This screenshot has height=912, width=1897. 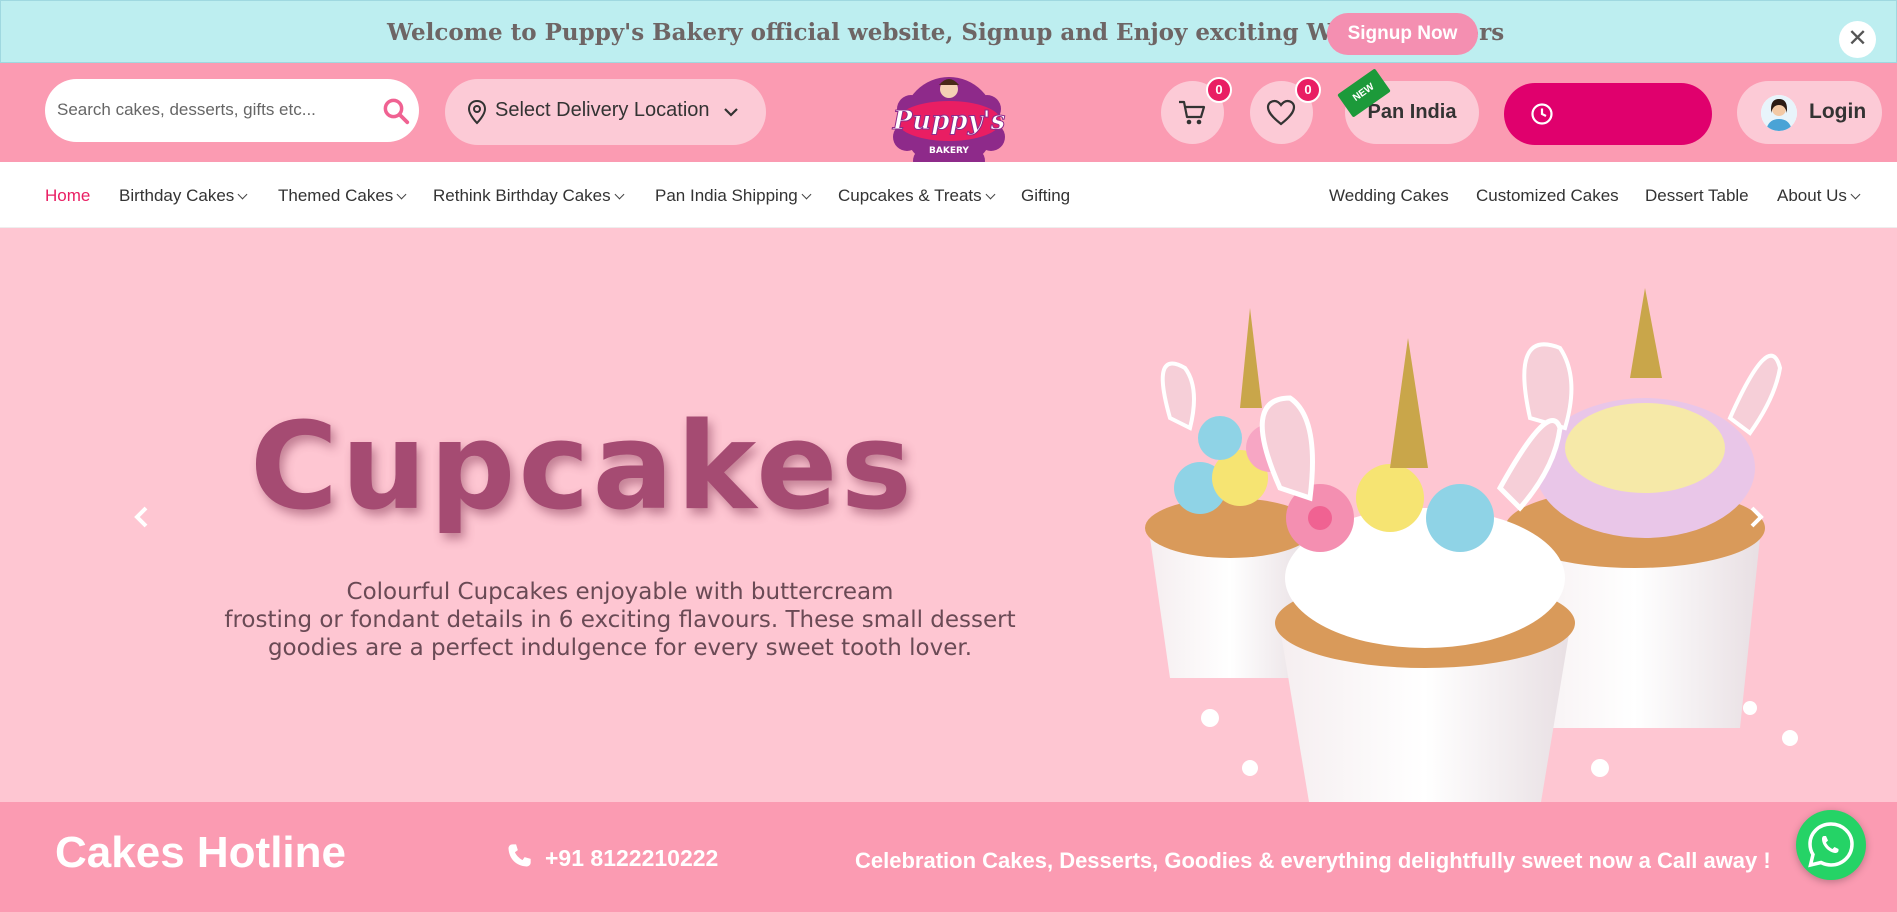 What do you see at coordinates (342, 196) in the screenshot?
I see `nav-item-themed-cakes: Themed Cakes` at bounding box center [342, 196].